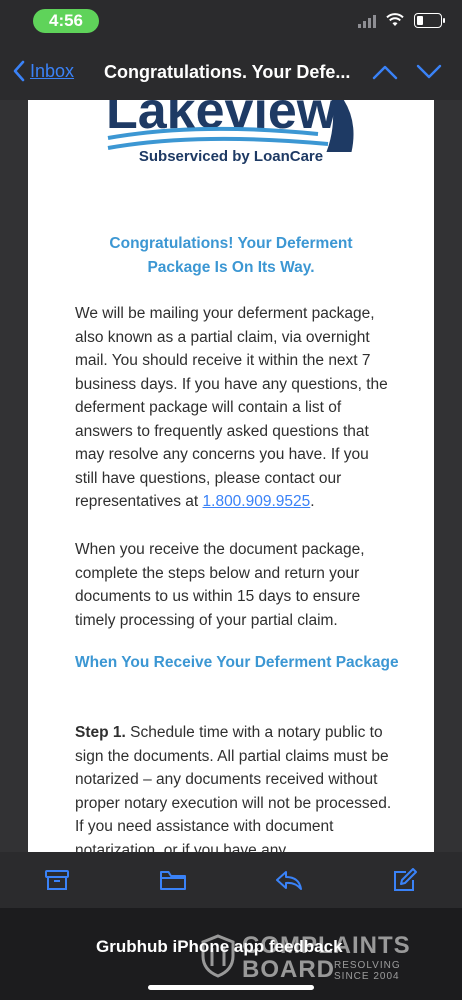 The height and width of the screenshot is (1000, 462). I want to click on archive-icon, so click(57, 880).